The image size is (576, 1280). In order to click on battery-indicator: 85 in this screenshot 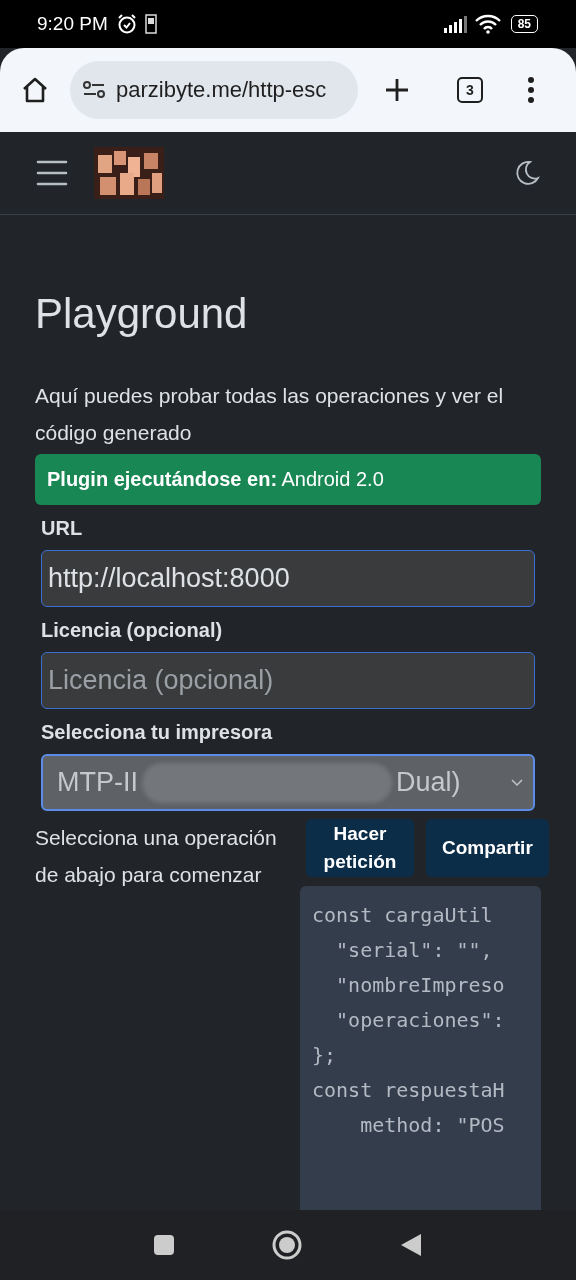, I will do `click(524, 24)`.